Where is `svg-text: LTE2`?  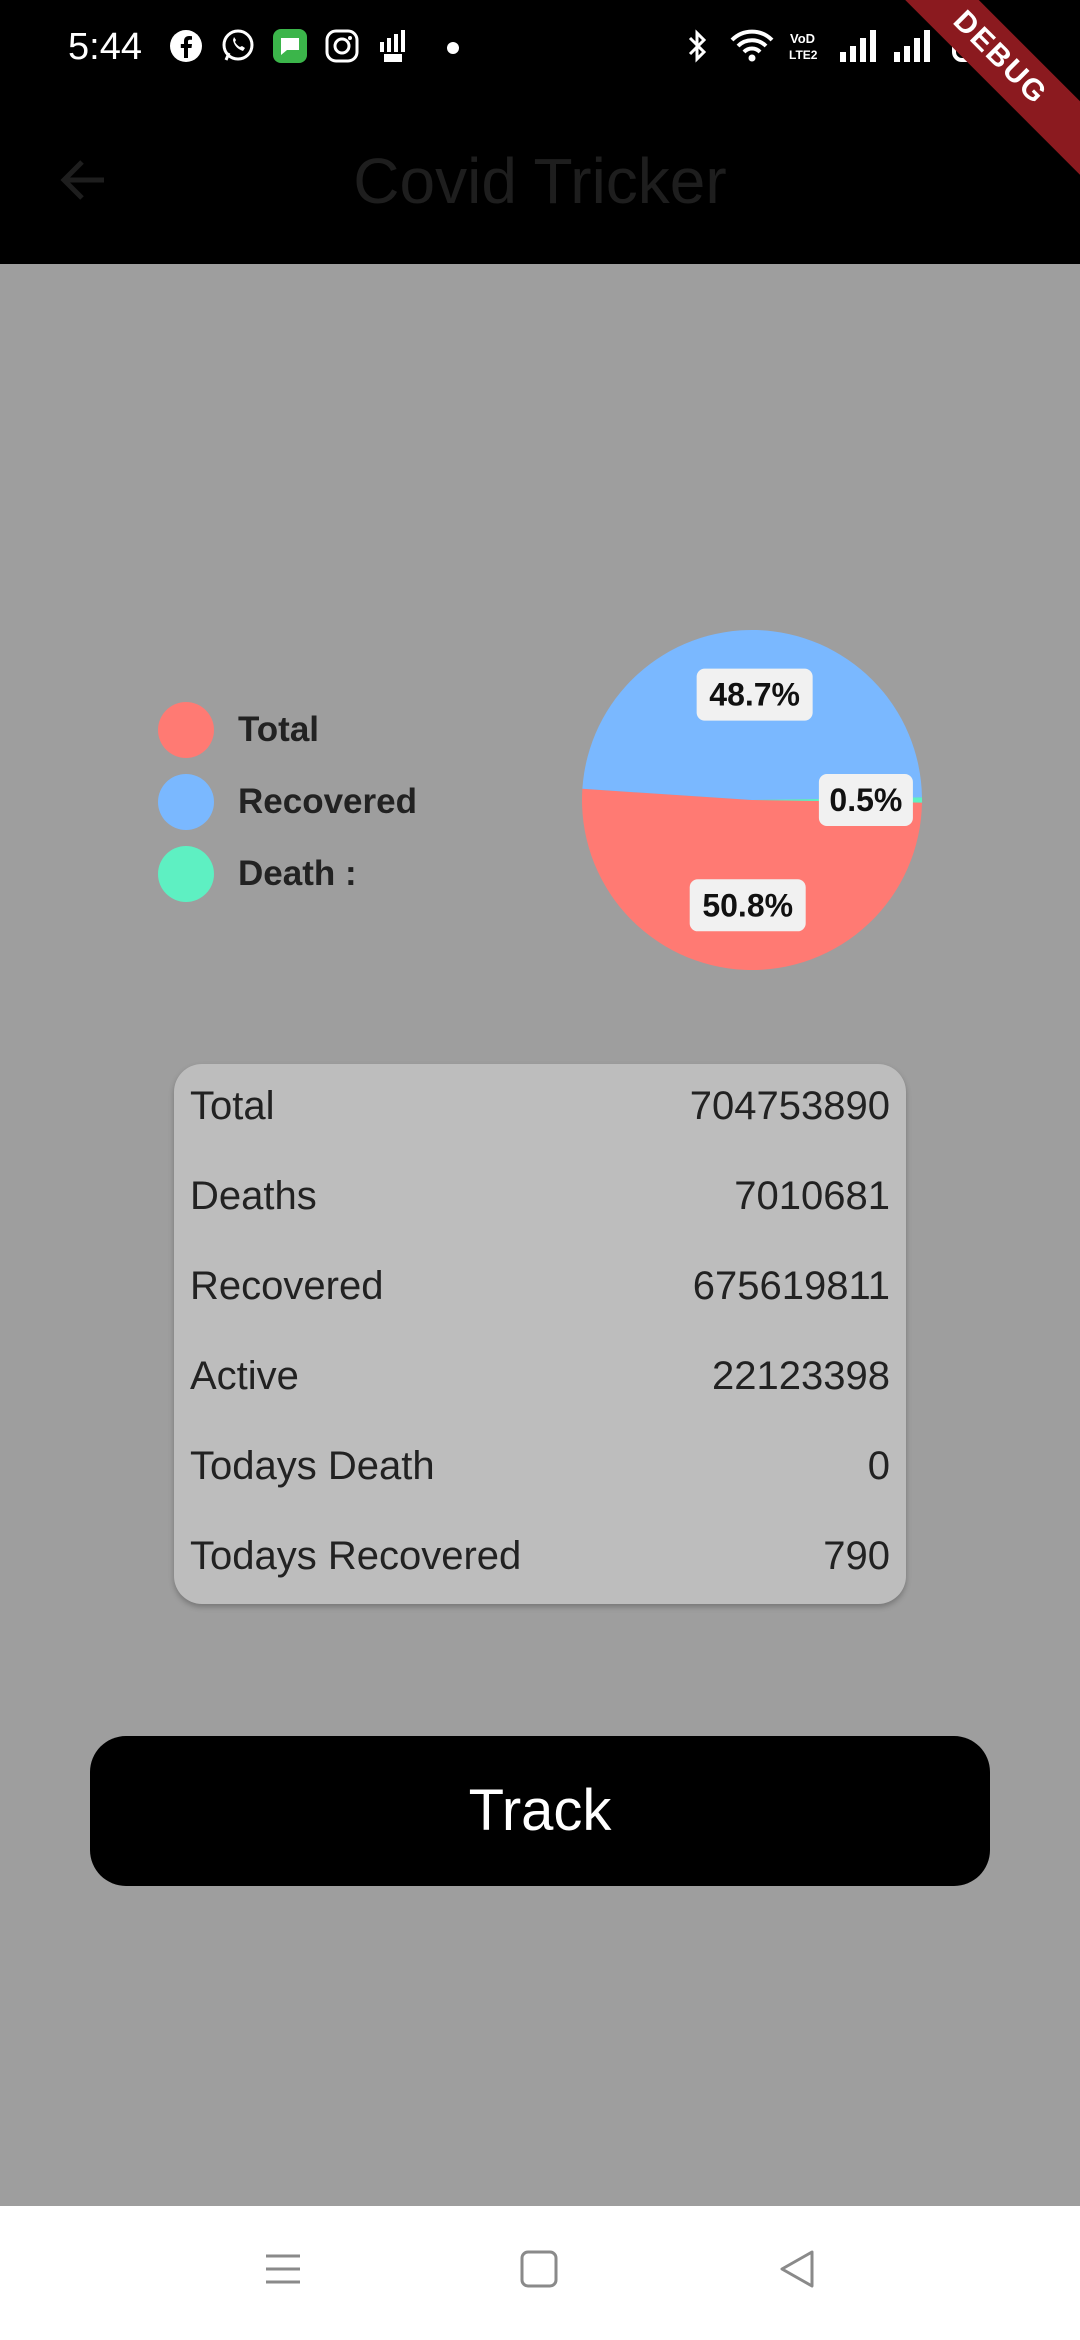 svg-text: LTE2 is located at coordinates (803, 55).